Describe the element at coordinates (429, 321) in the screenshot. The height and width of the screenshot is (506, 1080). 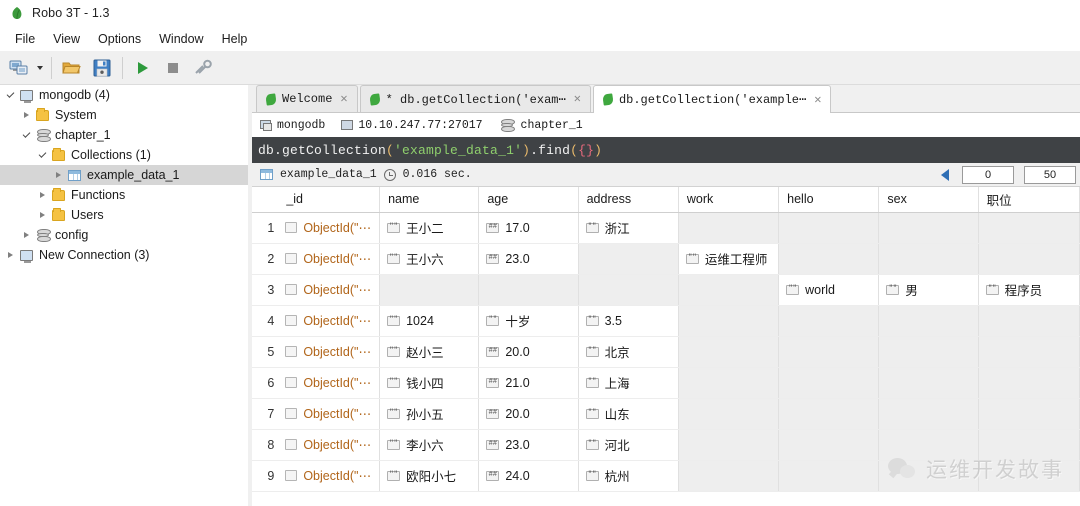
I see `cell-name: "" 1024` at that location.